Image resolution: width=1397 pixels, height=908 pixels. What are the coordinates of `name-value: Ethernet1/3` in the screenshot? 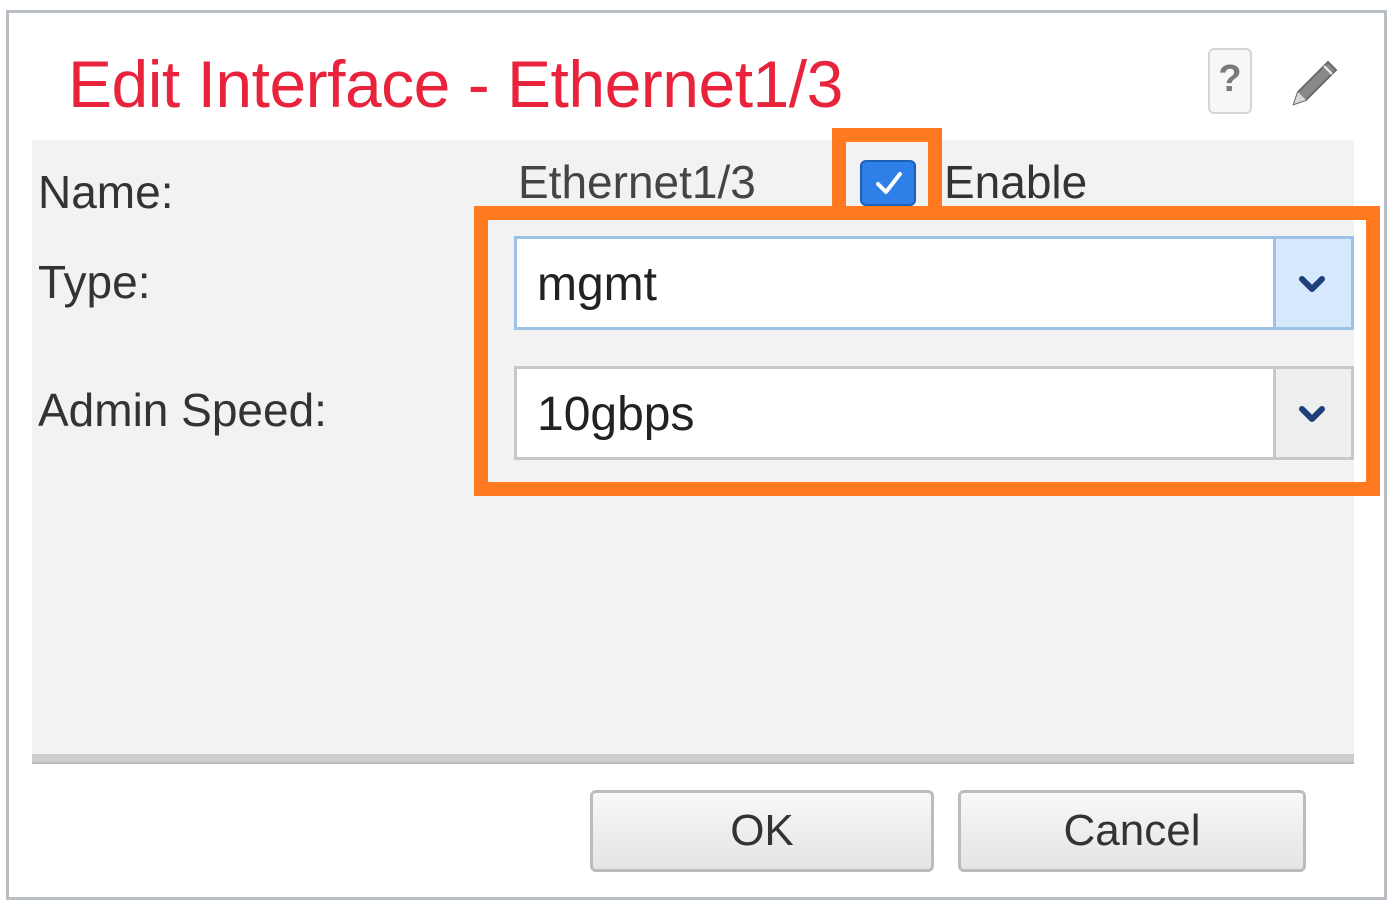 It's located at (637, 182).